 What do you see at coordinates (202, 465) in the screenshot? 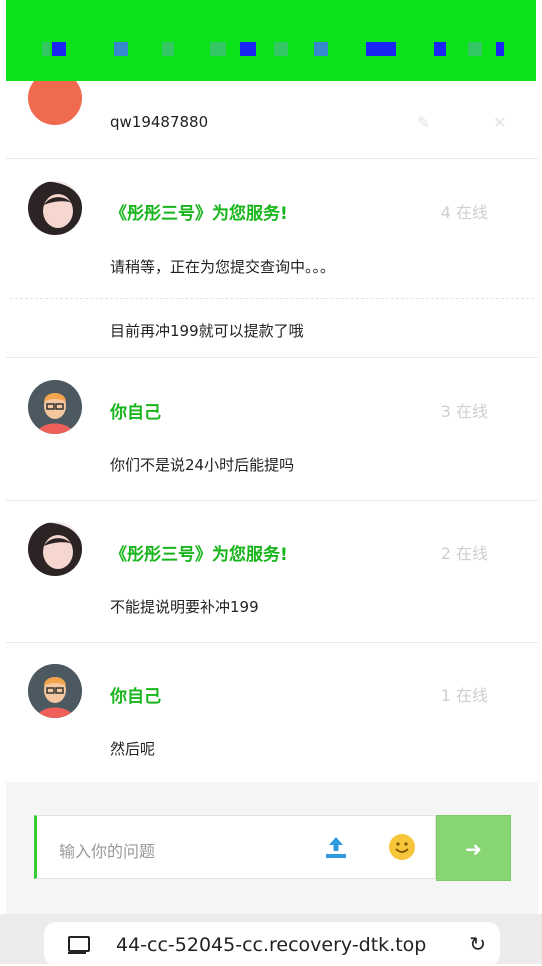
I see `message-text: 你们不是说24小时后能提吗` at bounding box center [202, 465].